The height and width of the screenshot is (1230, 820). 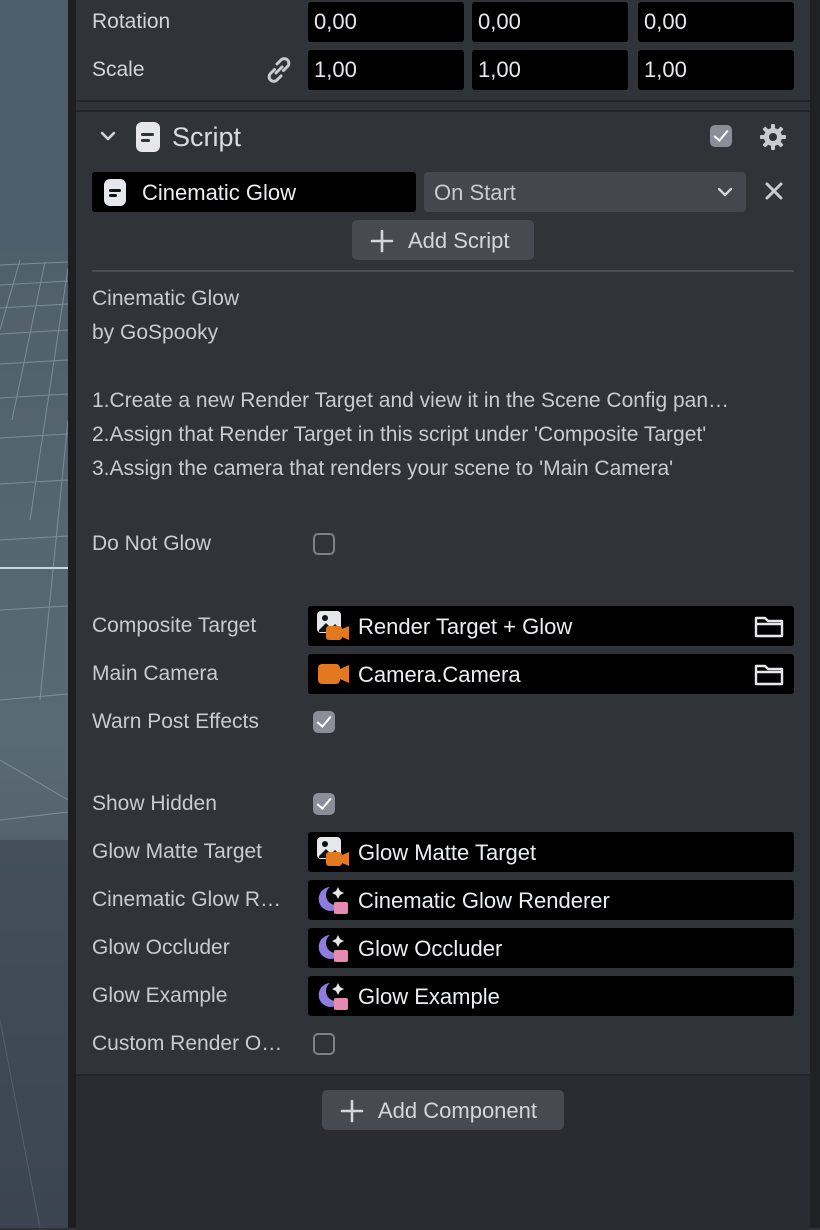 I want to click on composite-target-field: Render Target + Glow, so click(x=551, y=626).